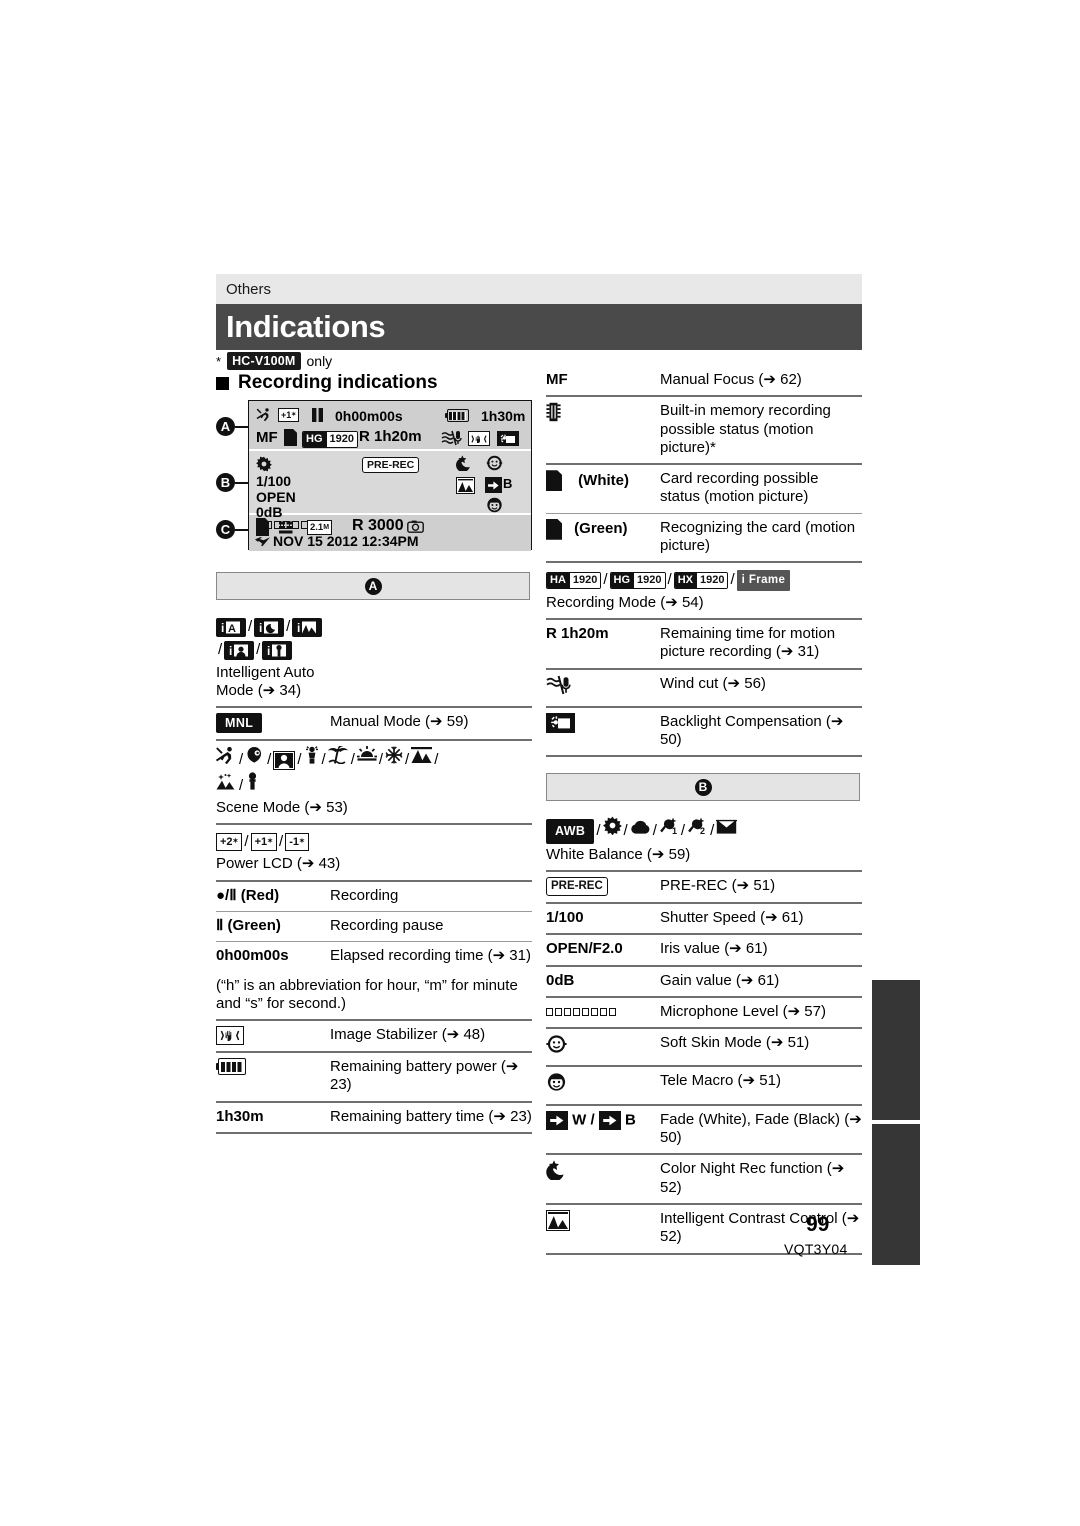 The height and width of the screenshot is (1526, 1080). I want to click on white-balance-caption: White Balance (➔ 59), so click(618, 854).